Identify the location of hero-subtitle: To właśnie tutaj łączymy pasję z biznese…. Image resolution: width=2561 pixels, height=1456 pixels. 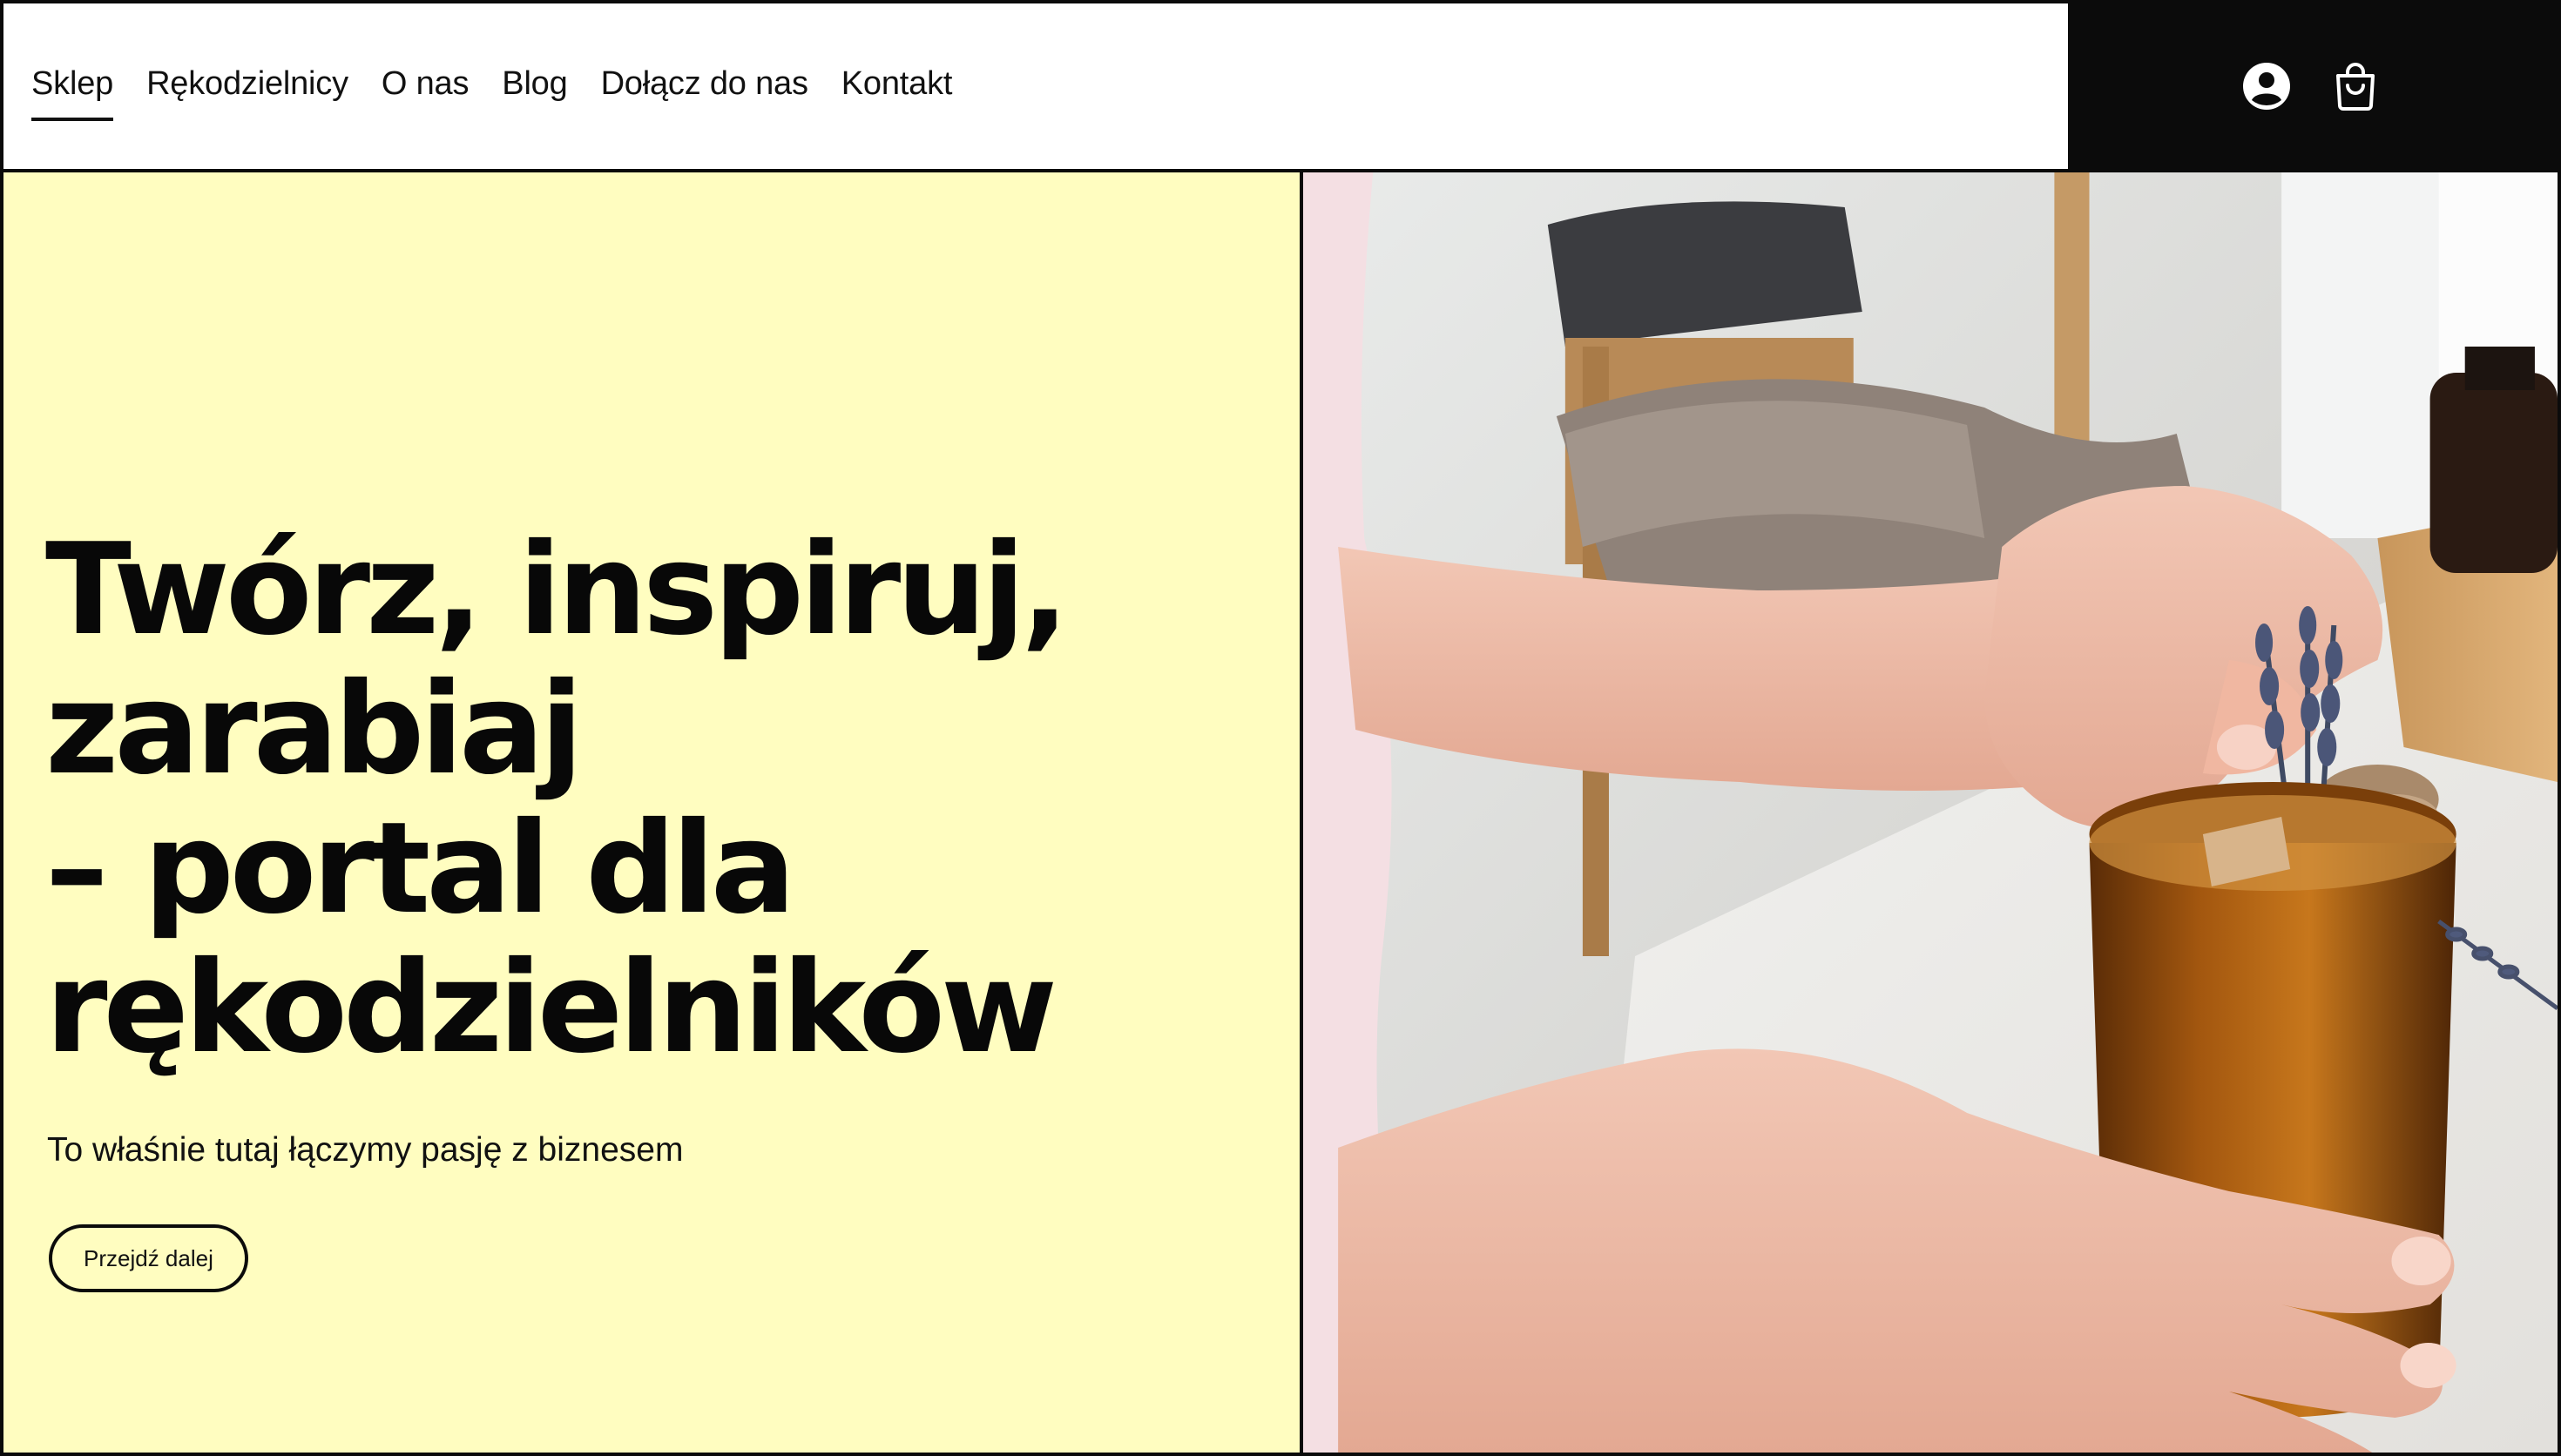
(365, 1150).